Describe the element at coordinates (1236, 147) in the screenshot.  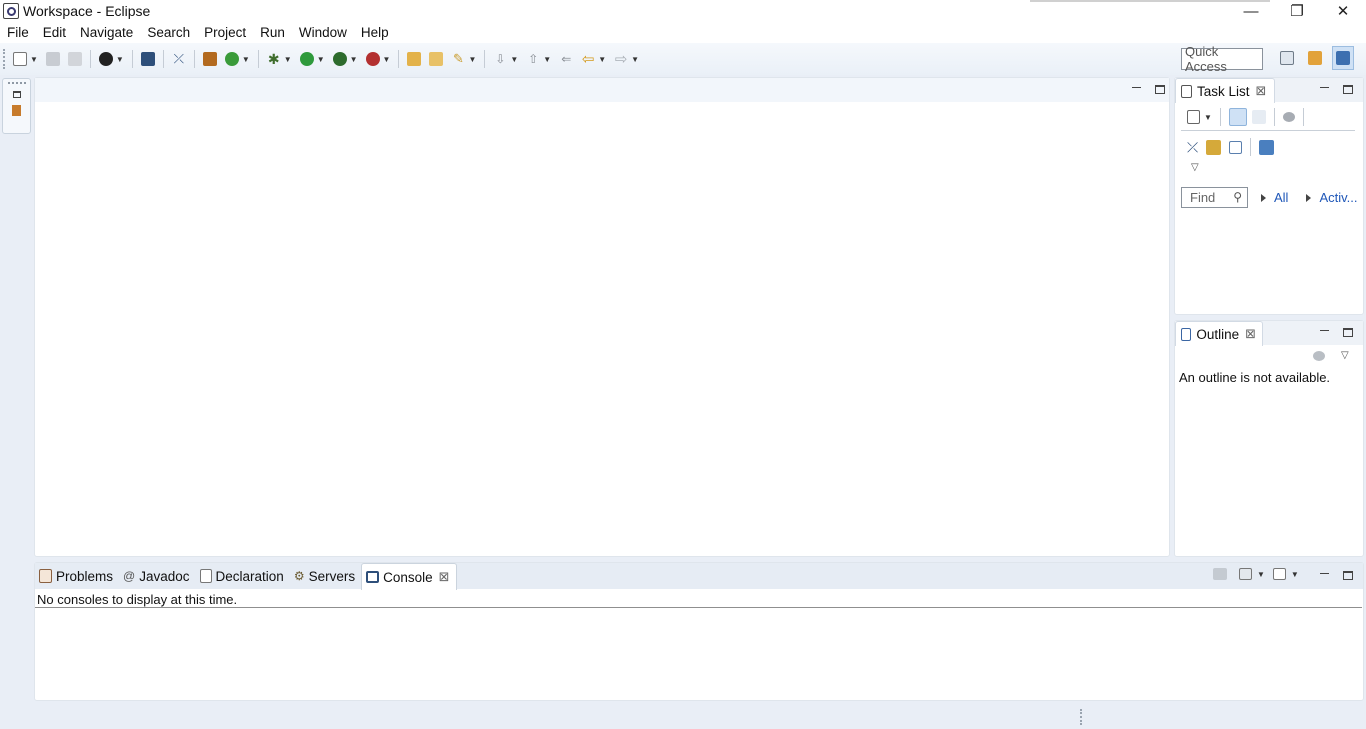
I see `collapse-all-icon` at that location.